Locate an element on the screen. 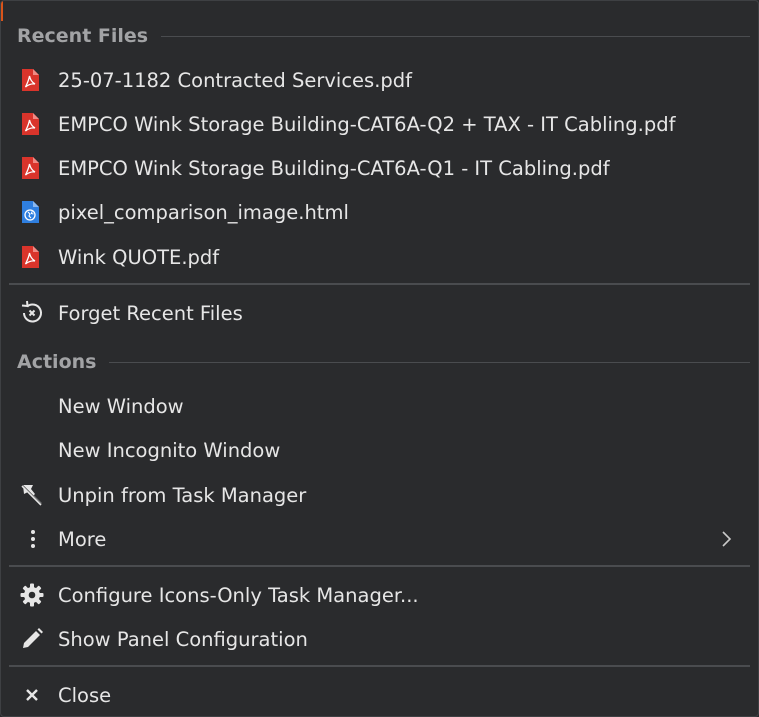  overflow-menu-icon is located at coordinates (36, 539).